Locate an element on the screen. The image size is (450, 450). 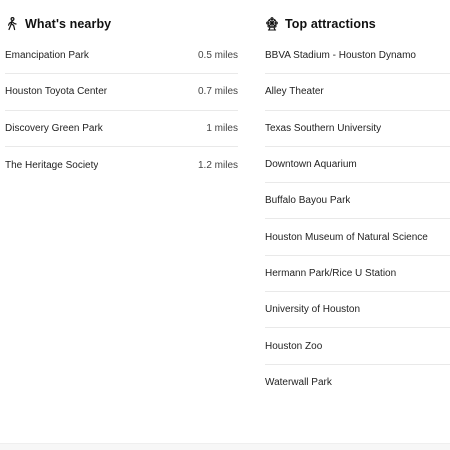
attraction-name: Texas Southern University is located at coordinates (323, 128).